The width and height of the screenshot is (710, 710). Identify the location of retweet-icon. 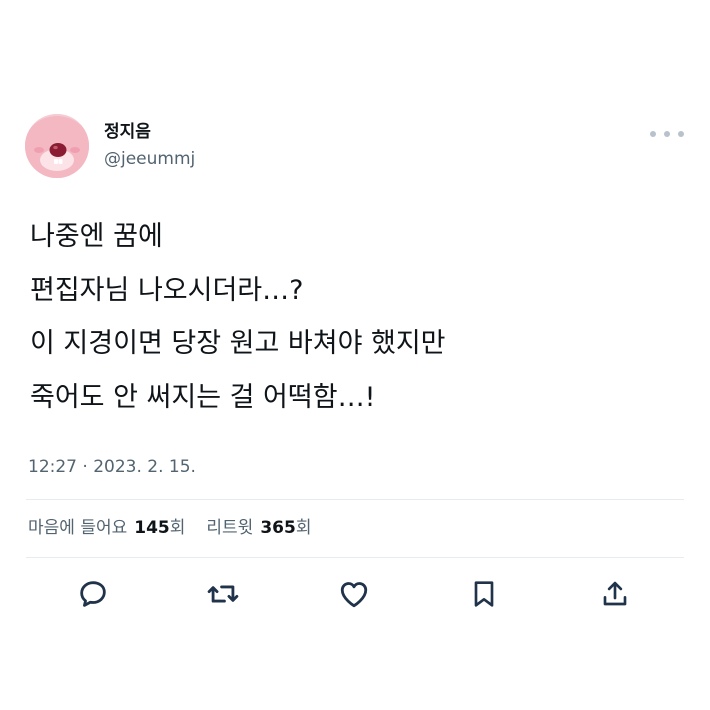
(223, 594).